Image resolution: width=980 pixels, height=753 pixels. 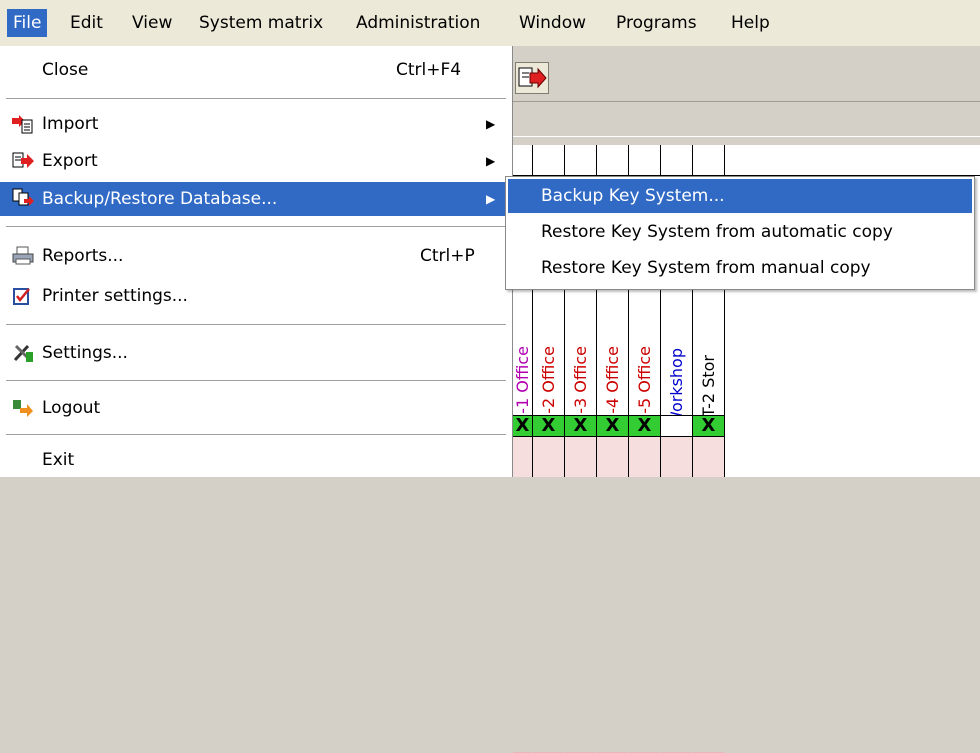 I want to click on shortcut-label: Ctrl+P, so click(x=447, y=256).